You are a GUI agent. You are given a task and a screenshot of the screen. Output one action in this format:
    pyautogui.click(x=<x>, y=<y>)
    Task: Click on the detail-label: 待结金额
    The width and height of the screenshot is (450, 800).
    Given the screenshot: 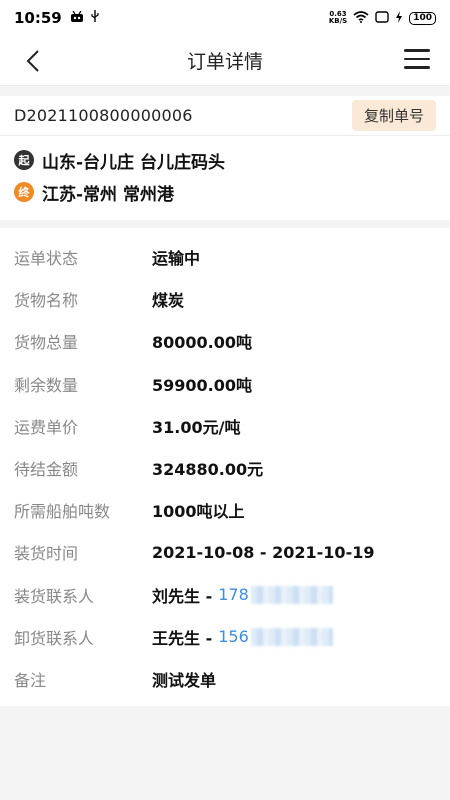 What is the action you would take?
    pyautogui.click(x=46, y=470)
    